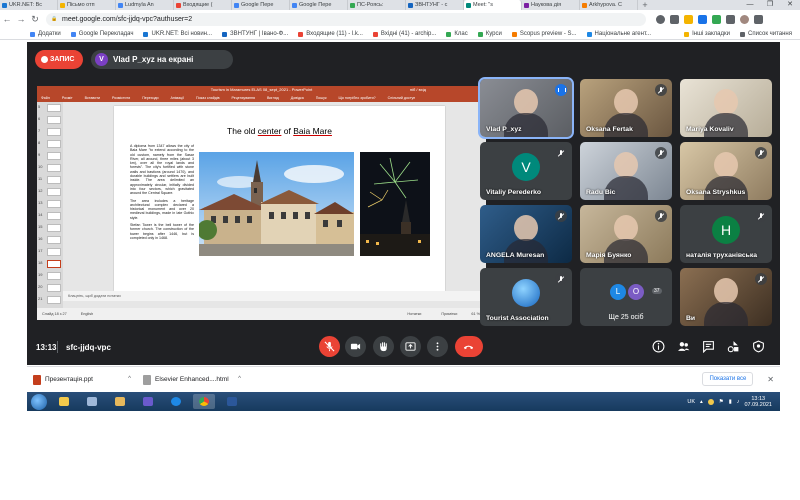 The width and height of the screenshot is (800, 500). I want to click on clock: 13:13 07.09.2021, so click(758, 402).